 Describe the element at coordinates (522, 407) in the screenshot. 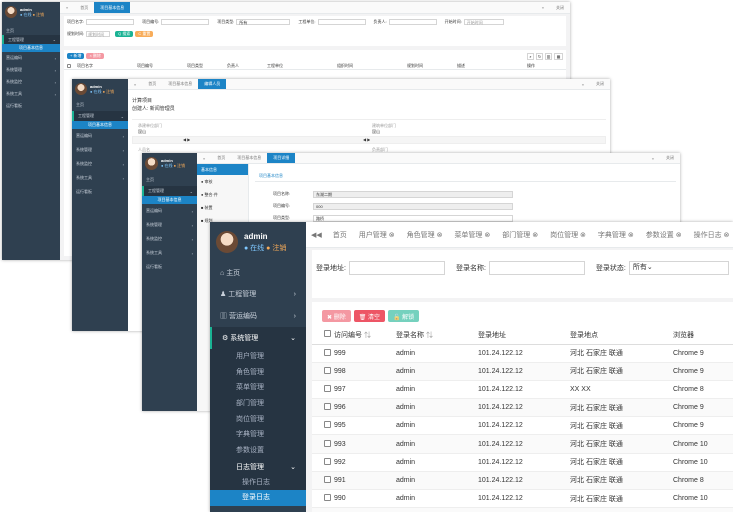

I see `table-row: 996 admin 101.24.122.12 河北 石家庄 联通 Chrome 9` at that location.